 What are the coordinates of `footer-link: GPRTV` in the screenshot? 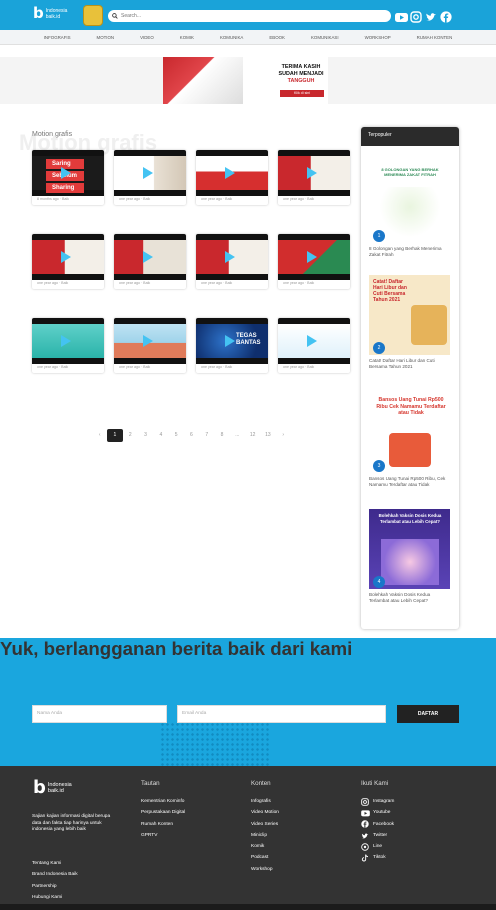 It's located at (163, 835).